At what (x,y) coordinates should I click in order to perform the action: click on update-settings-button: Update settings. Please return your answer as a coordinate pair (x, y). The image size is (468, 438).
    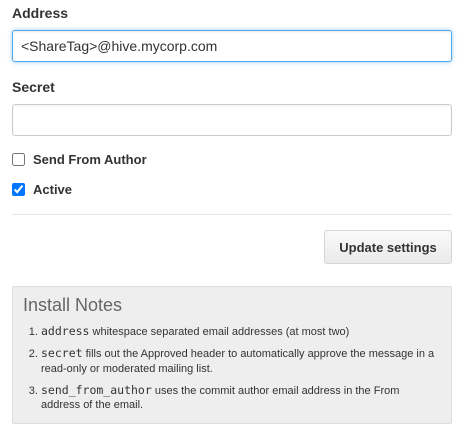
    Looking at the image, I should click on (388, 247).